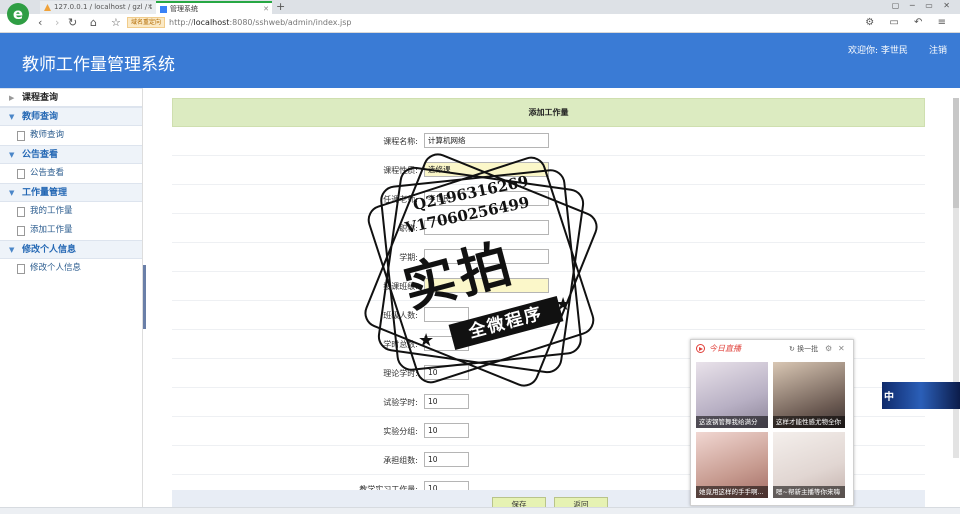  I want to click on welcome-text: 欢迎你: 李世民, so click(878, 51).